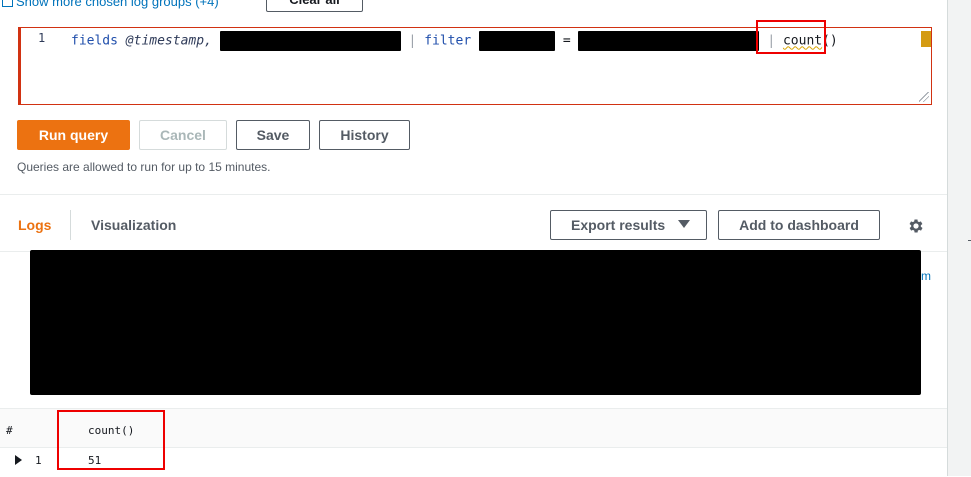  I want to click on checkbox-icon, so click(7, 3).